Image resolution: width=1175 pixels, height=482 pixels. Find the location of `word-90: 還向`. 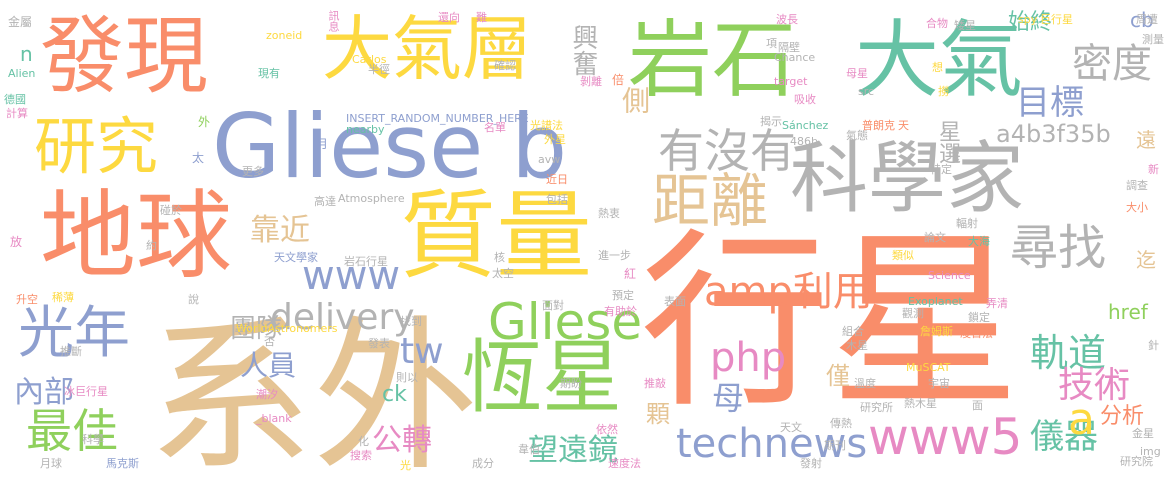

word-90: 還向 is located at coordinates (449, 17).